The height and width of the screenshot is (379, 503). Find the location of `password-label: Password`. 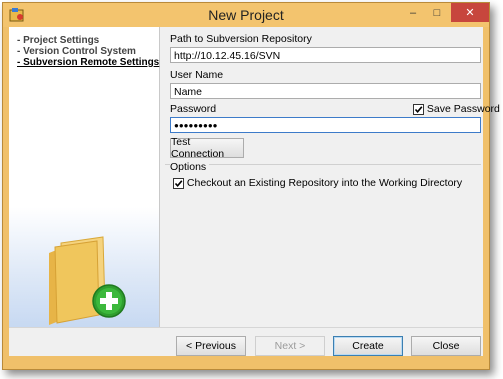

password-label: Password is located at coordinates (193, 109).